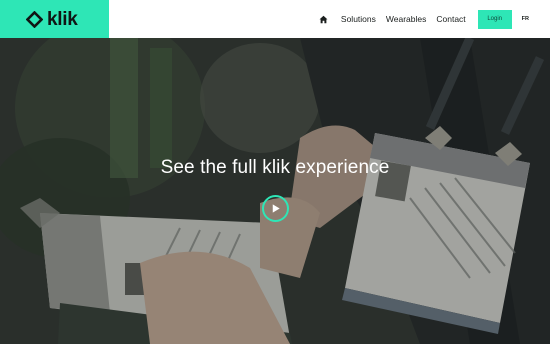 The height and width of the screenshot is (344, 550). Describe the element at coordinates (62, 19) in the screenshot. I see `logo-wordmark: klik` at that location.